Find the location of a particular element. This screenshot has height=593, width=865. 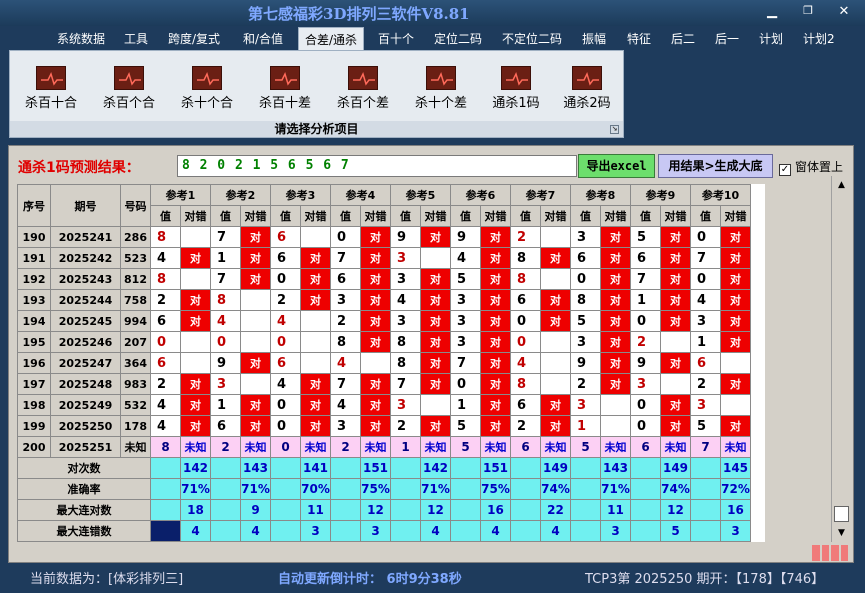

table-row: 190 2025241 286 8 7 对 6 0 对 9 对 9 对 2 3 对 5 对 0 对 is located at coordinates (384, 237).